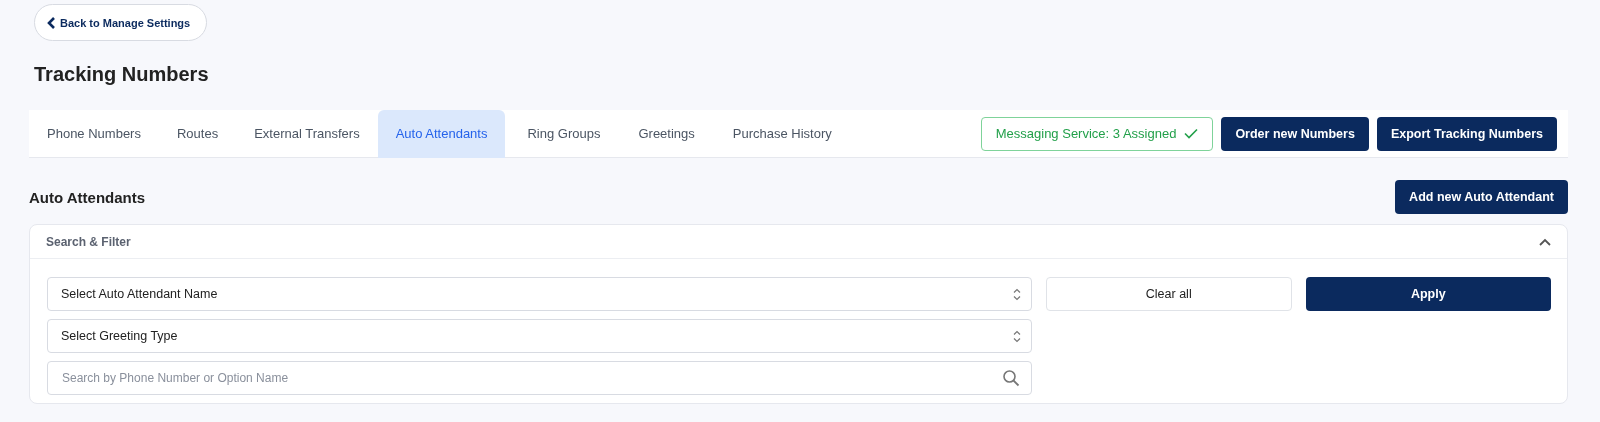 The height and width of the screenshot is (422, 1600). Describe the element at coordinates (564, 133) in the screenshot. I see `tab: Ring Groups` at that location.